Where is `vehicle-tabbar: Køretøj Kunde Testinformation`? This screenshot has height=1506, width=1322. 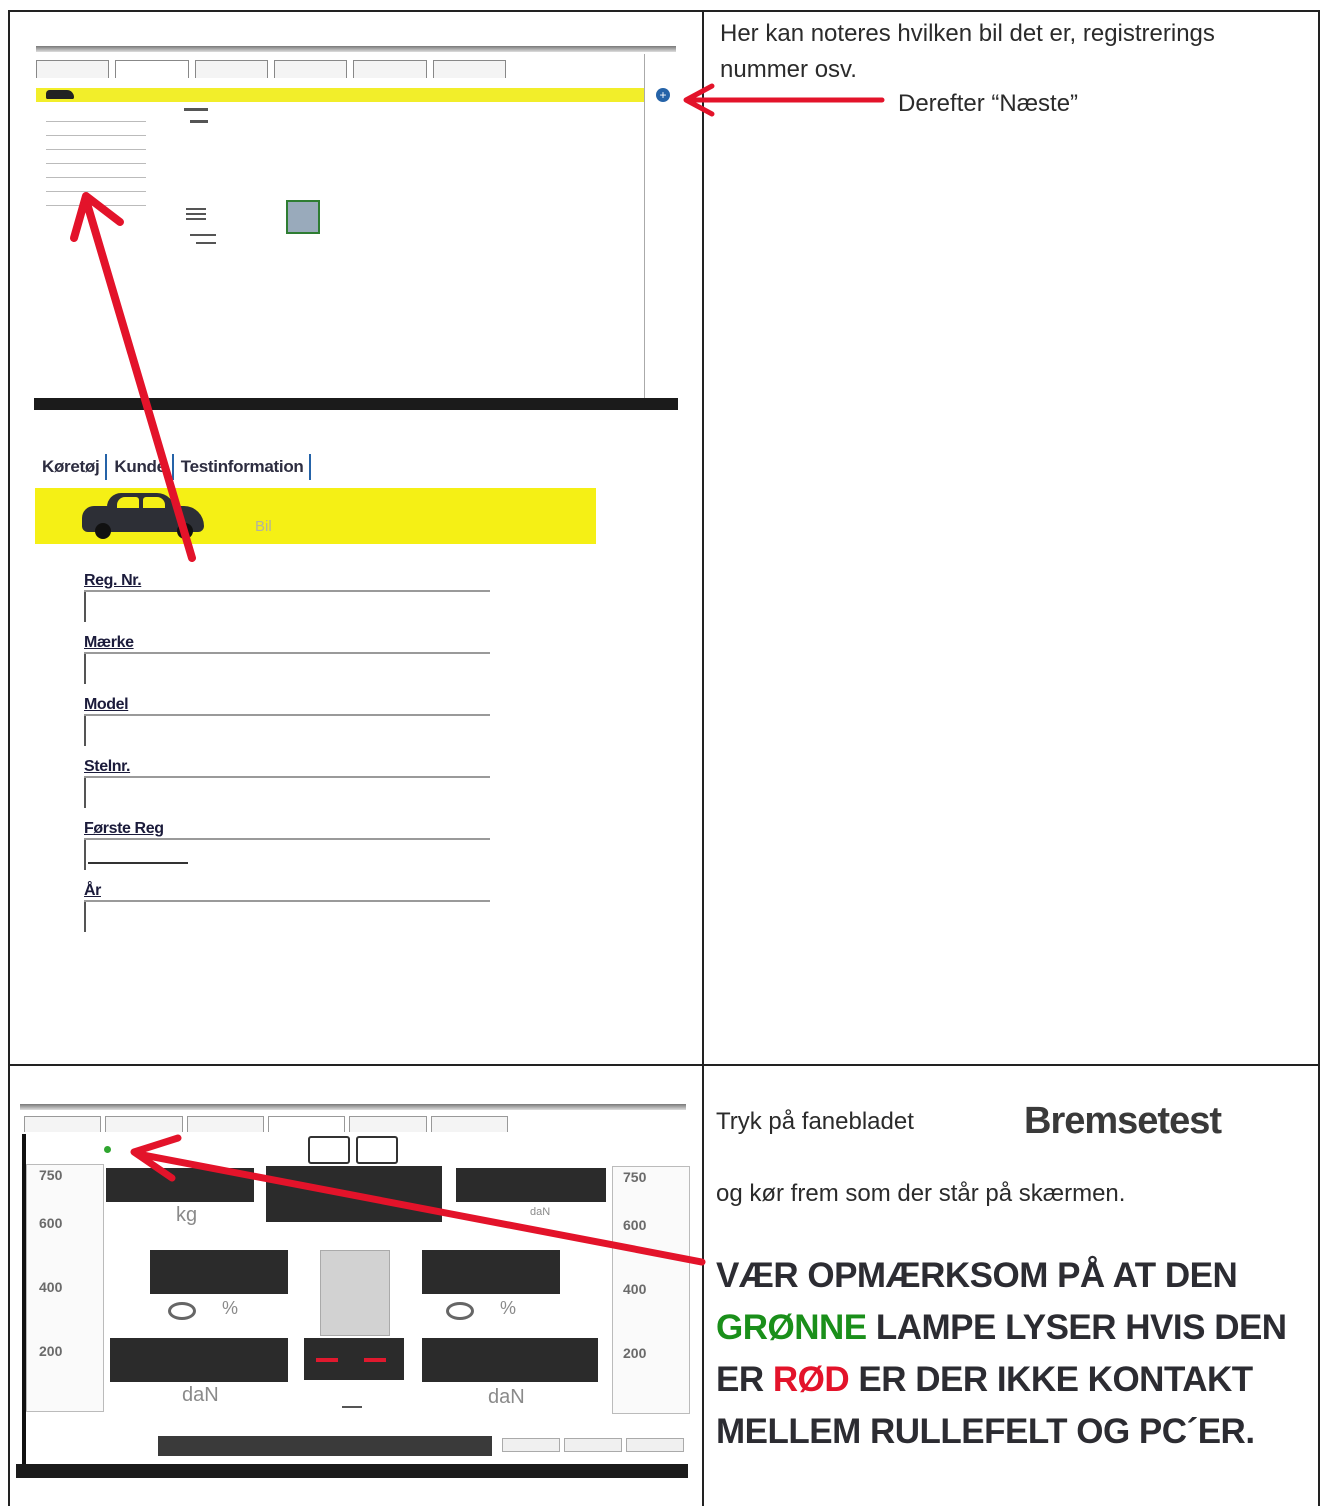
vehicle-tabbar: Køretøj Kunde Testinformation is located at coordinates (178, 467).